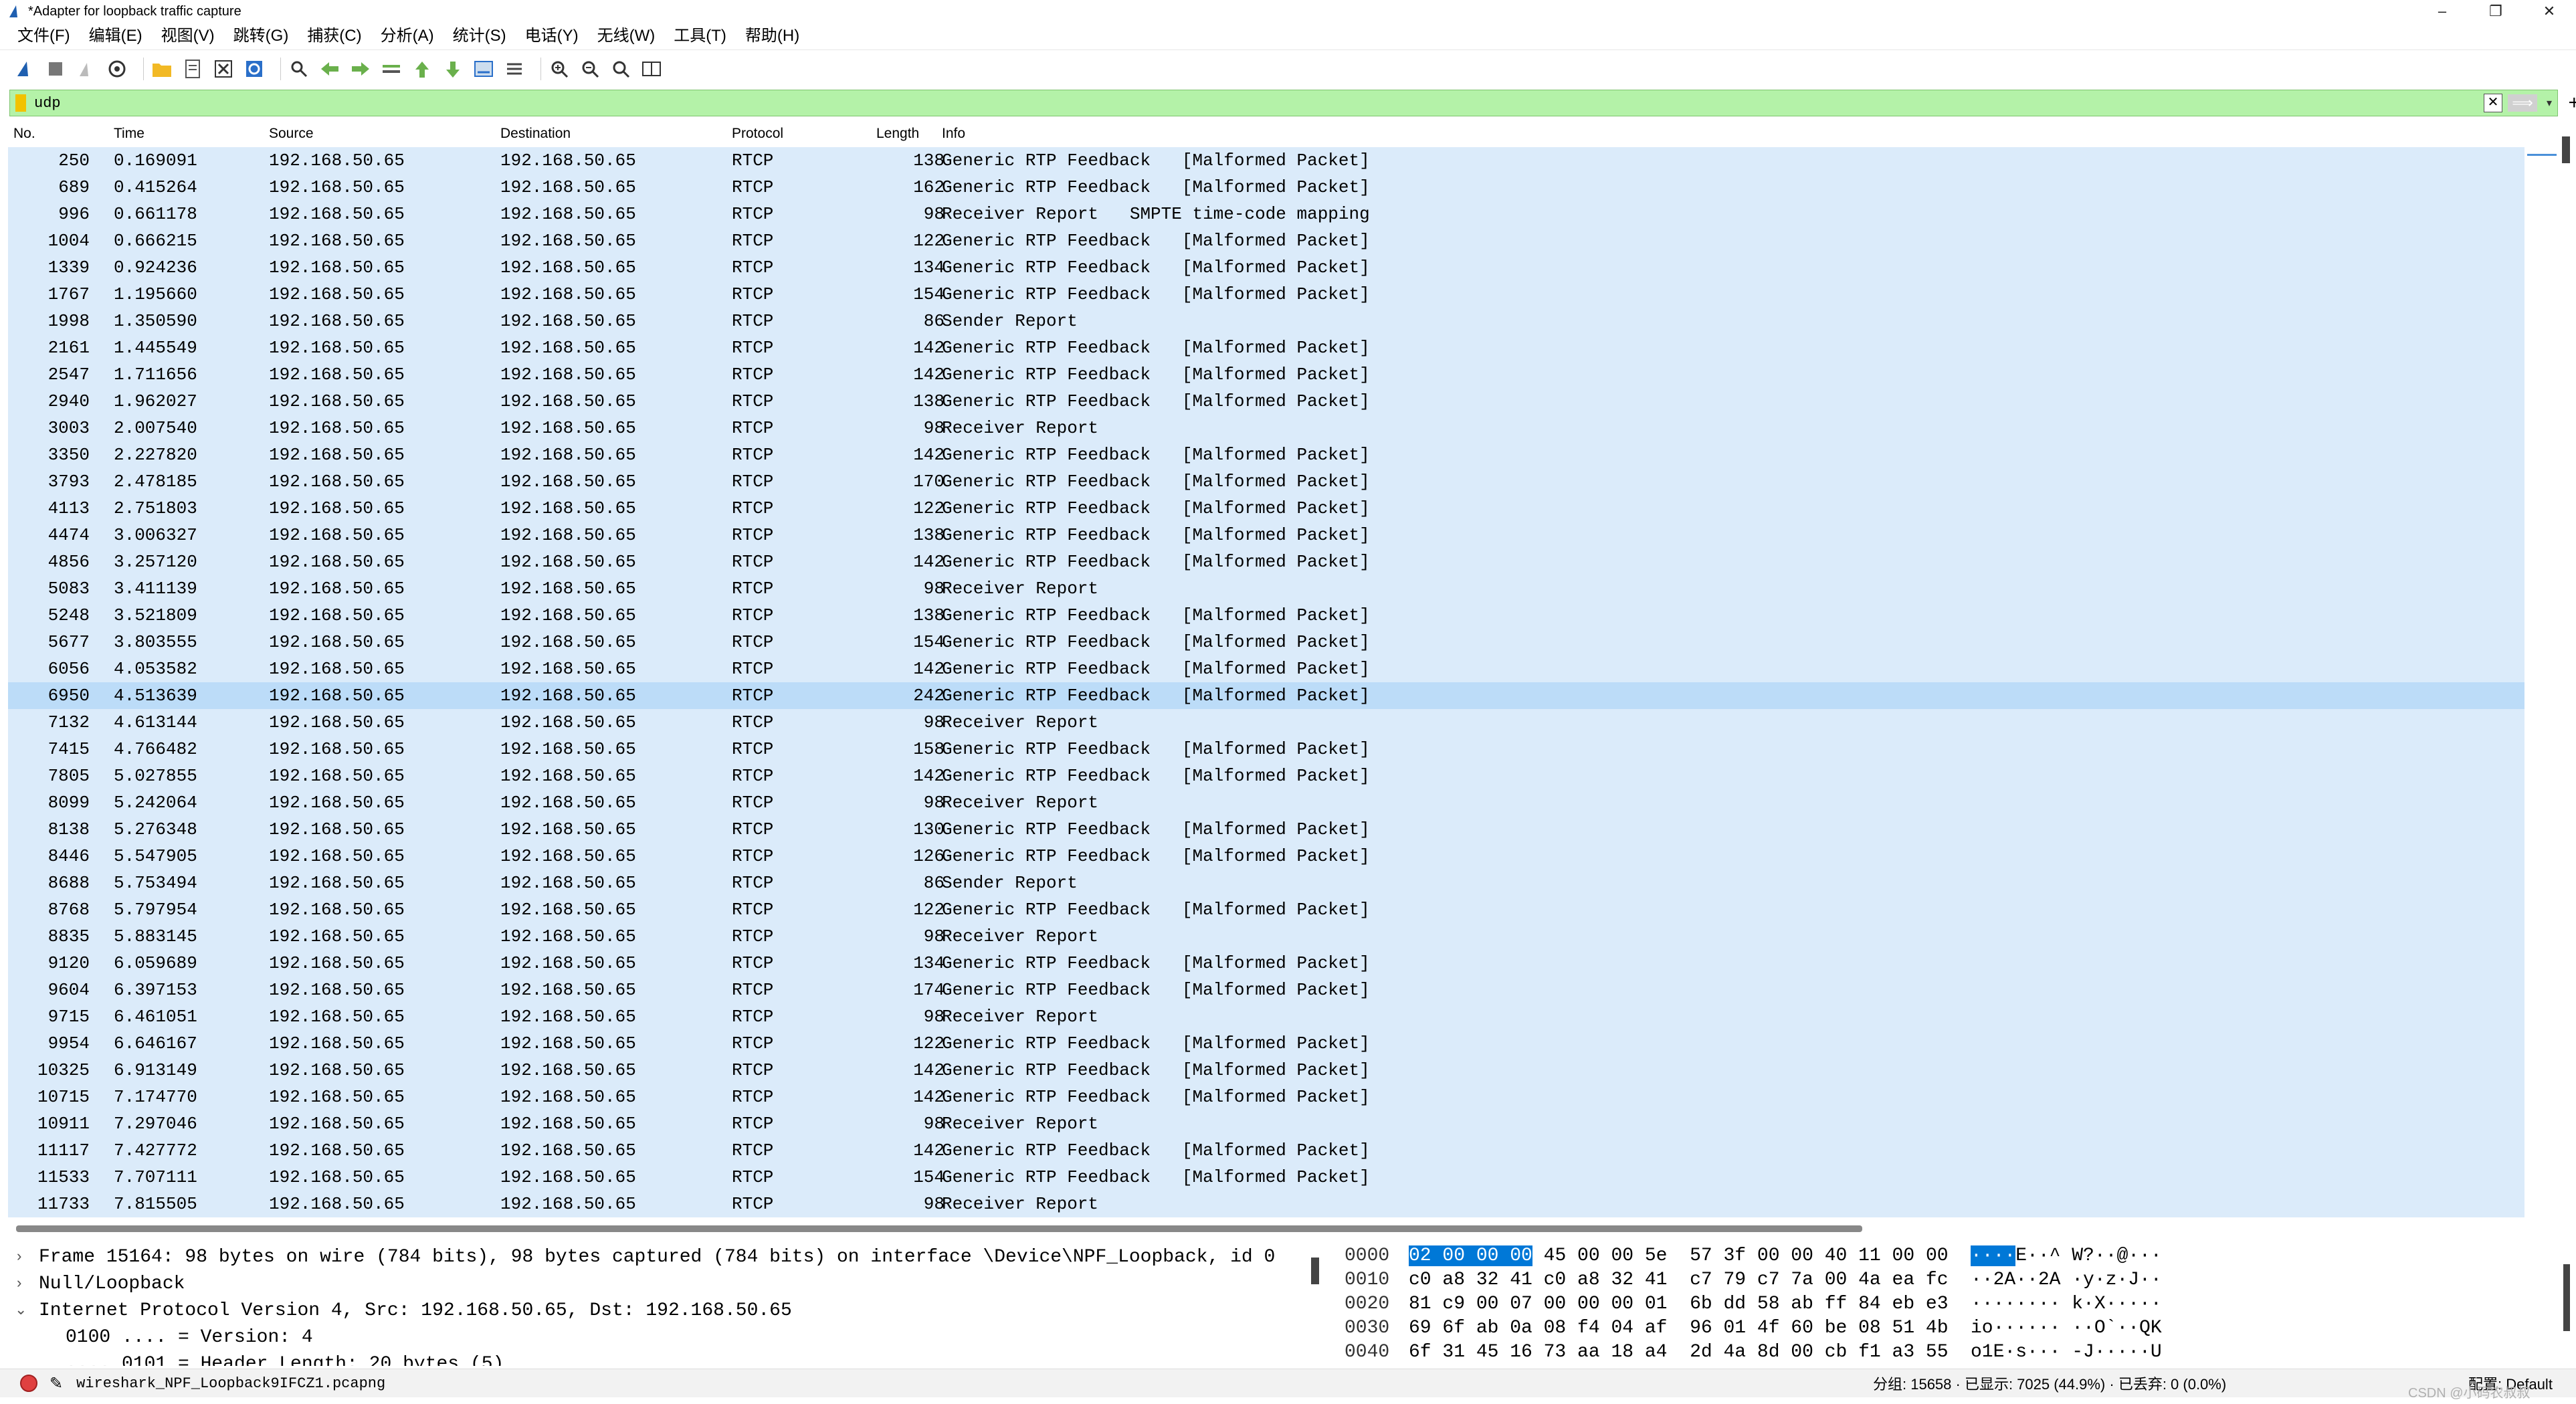  Describe the element at coordinates (651, 69) in the screenshot. I see `resize-columns-icon` at that location.